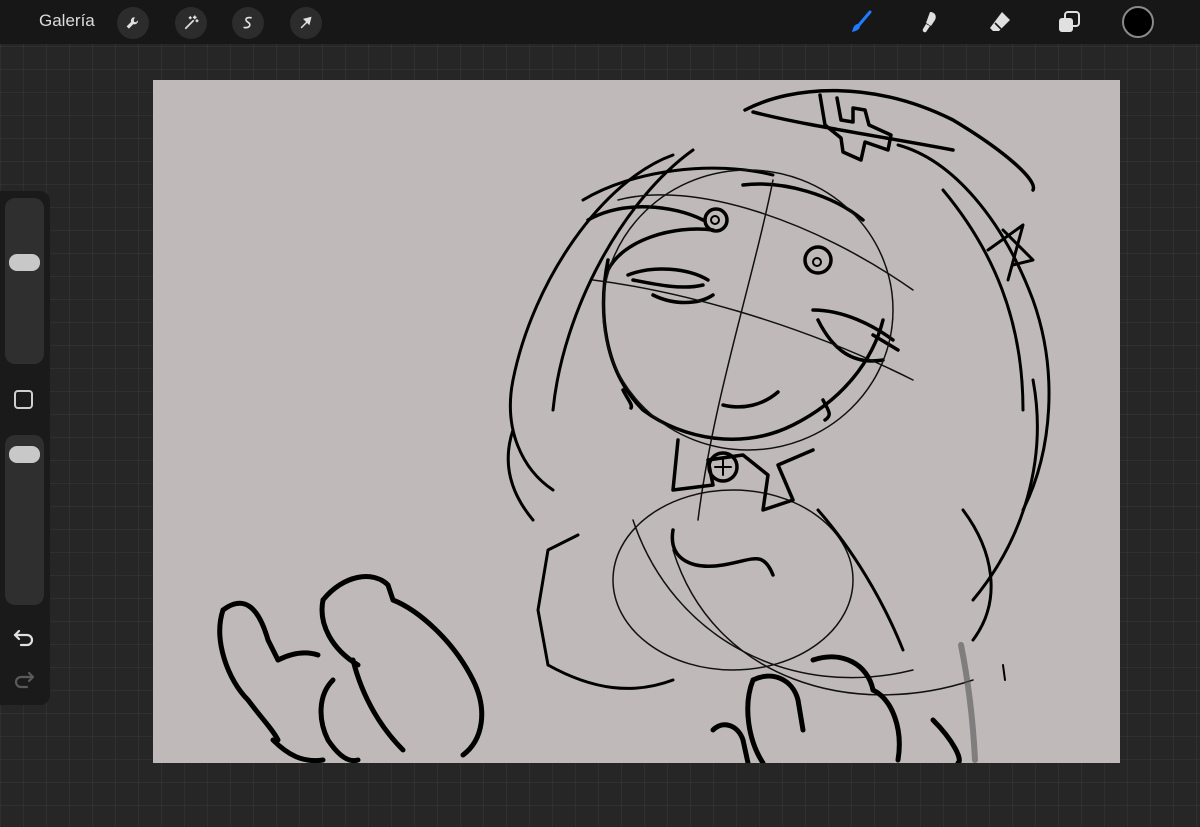 This screenshot has width=1200, height=827. What do you see at coordinates (1138, 22) in the screenshot?
I see `color-picker-button` at bounding box center [1138, 22].